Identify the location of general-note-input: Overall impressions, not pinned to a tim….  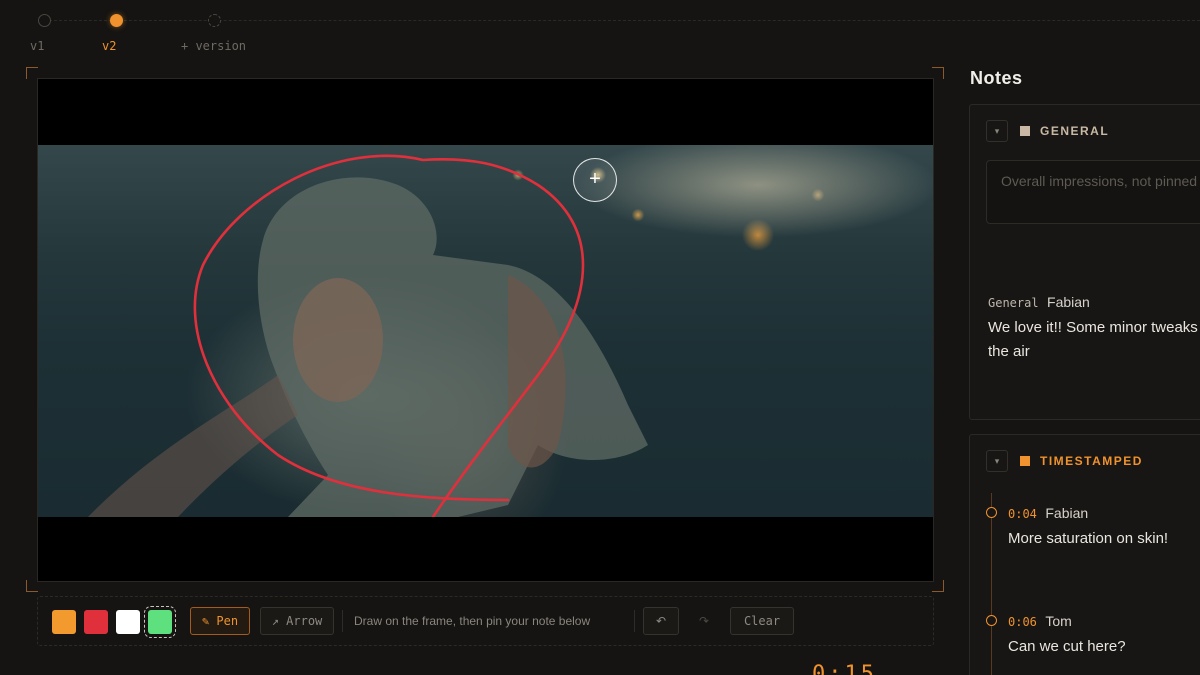
(1093, 192).